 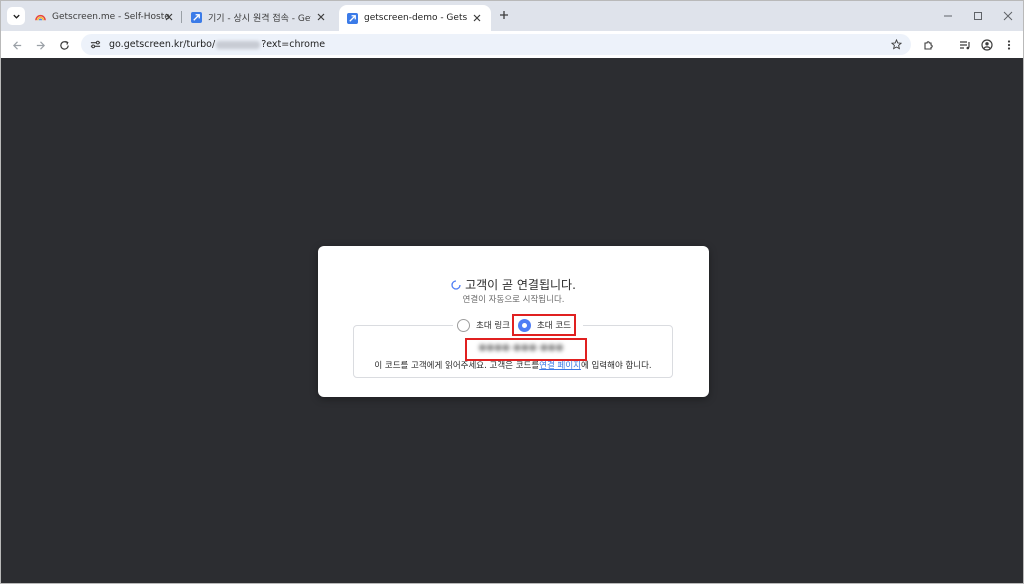 I want to click on tab-getscreen-demo: getscreen-demo - Getscreen.m, so click(x=415, y=18).